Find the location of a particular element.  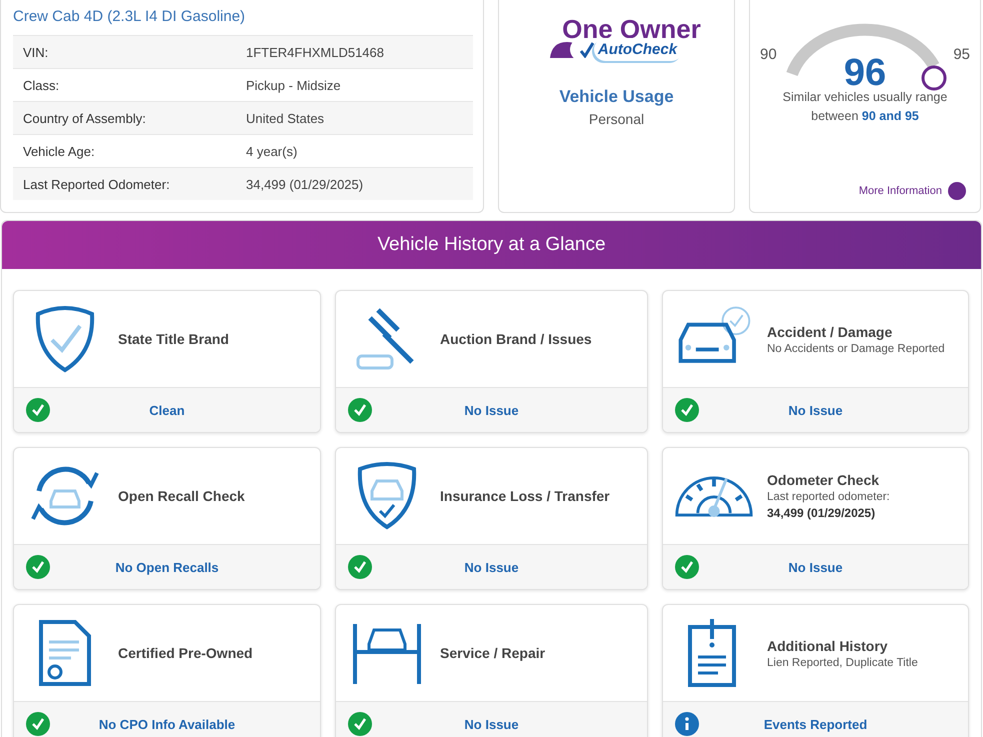

status-result: Events Reported is located at coordinates (815, 724).